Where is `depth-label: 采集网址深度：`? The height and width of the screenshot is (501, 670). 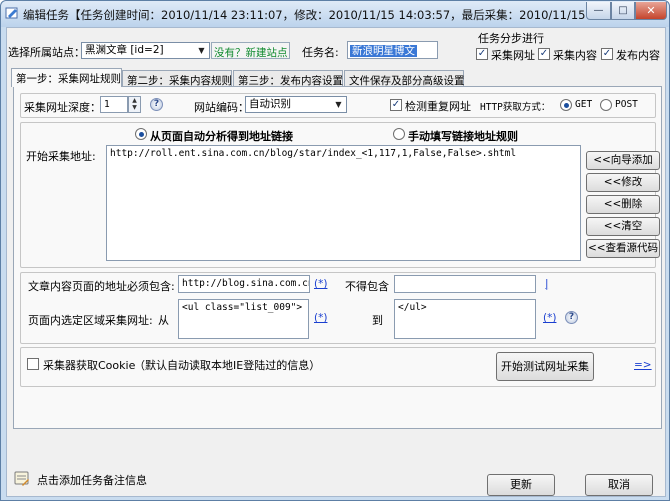
depth-label: 采集网址深度： is located at coordinates (62, 107).